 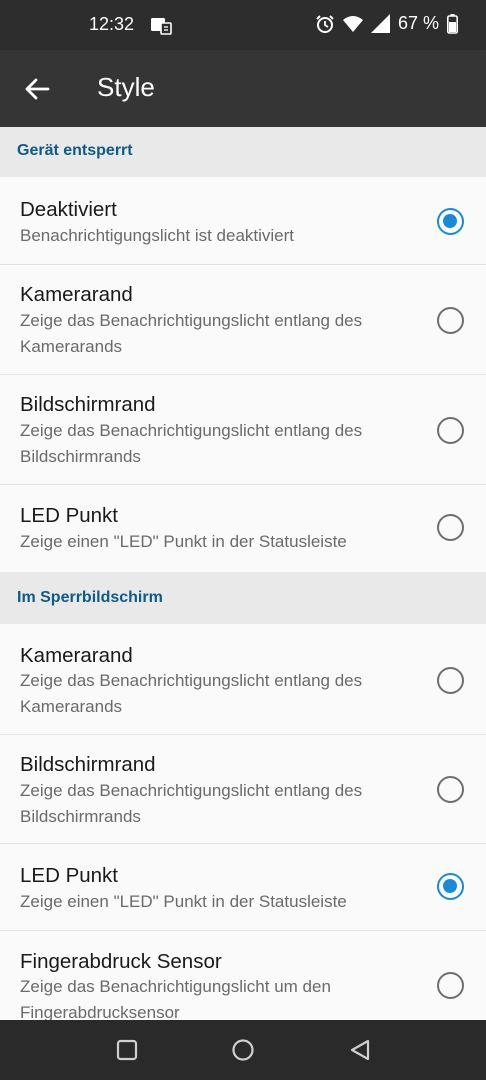 What do you see at coordinates (243, 598) in the screenshot?
I see `section-header-lockscreen: Im Sperrbildschirm` at bounding box center [243, 598].